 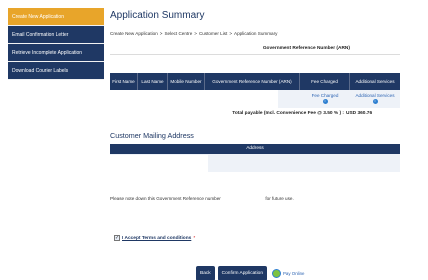 What do you see at coordinates (153, 81) in the screenshot?
I see `column-header-last-name: Last Name` at bounding box center [153, 81].